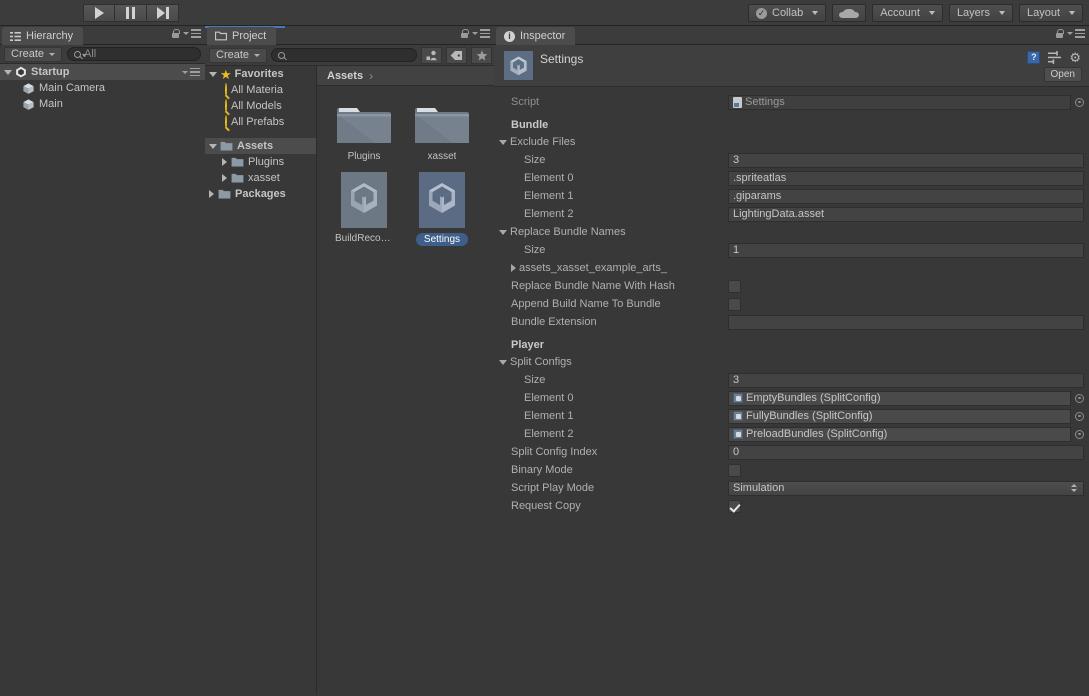 The width and height of the screenshot is (1089, 696). What do you see at coordinates (736, 250) in the screenshot?
I see `field-value: 1` at bounding box center [736, 250].